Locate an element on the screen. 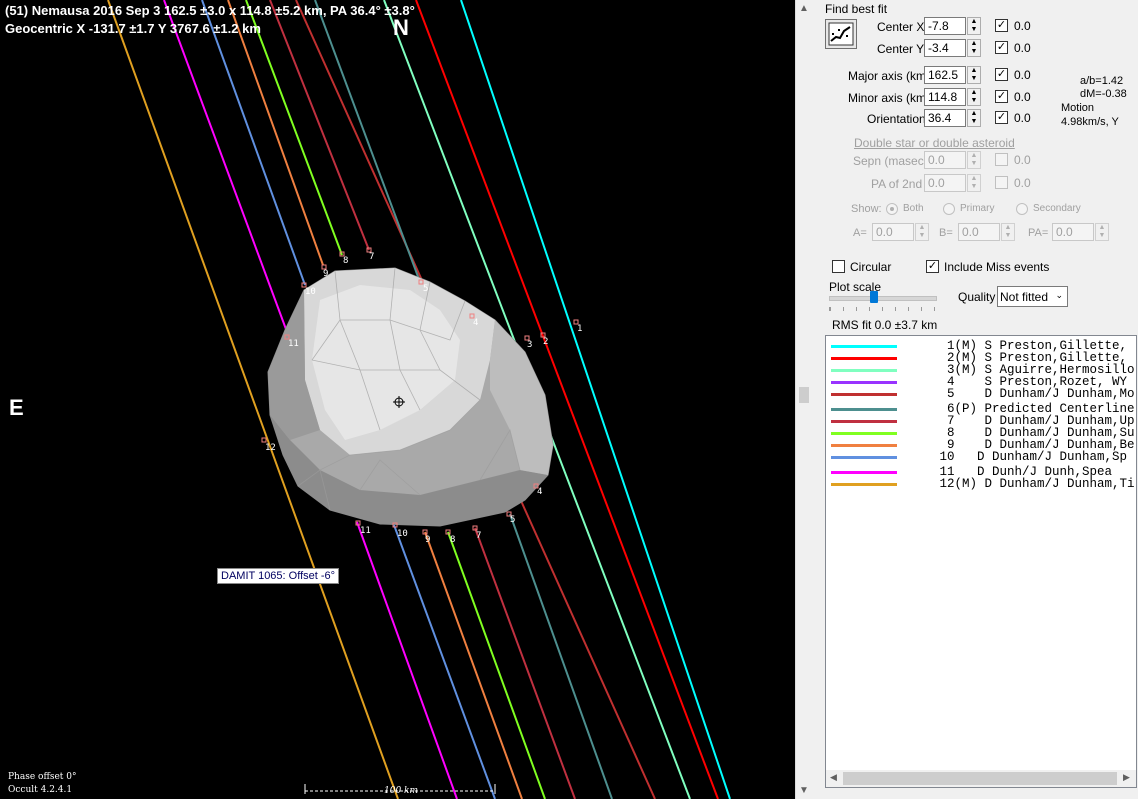  version-label: Occult 4.2.4.1 is located at coordinates (40, 790).